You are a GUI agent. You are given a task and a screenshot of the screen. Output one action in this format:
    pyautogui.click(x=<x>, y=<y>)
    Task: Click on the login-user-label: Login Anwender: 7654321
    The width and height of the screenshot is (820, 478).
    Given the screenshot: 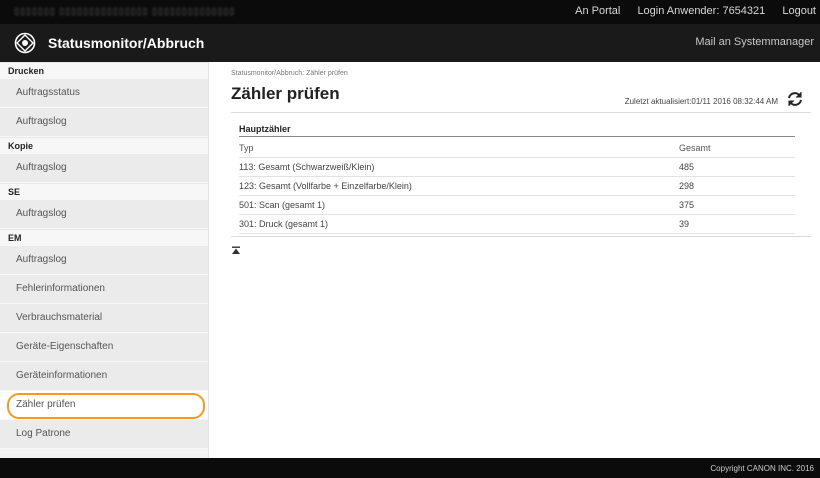 What is the action you would take?
    pyautogui.click(x=701, y=11)
    